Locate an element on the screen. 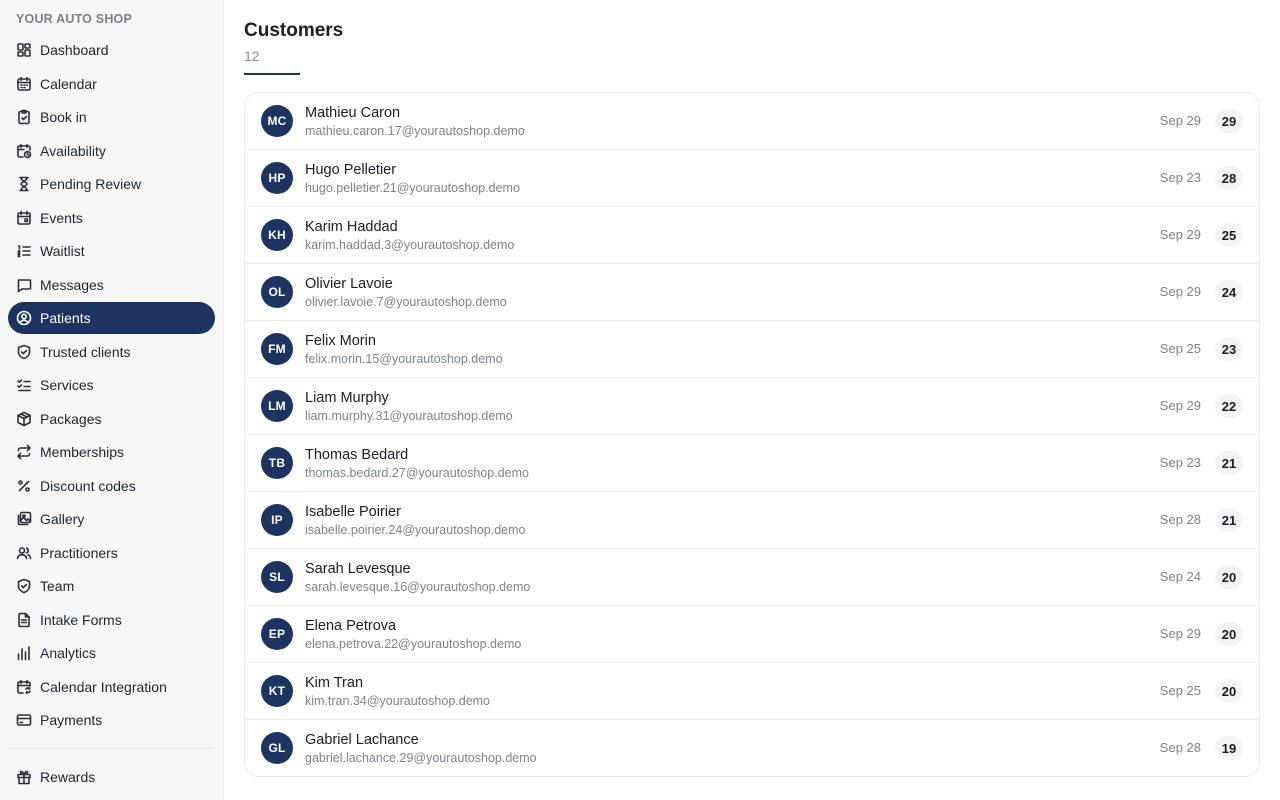 This screenshot has height=800, width=1280. sidebar-item-discount-codes: Discount codes is located at coordinates (111, 486).